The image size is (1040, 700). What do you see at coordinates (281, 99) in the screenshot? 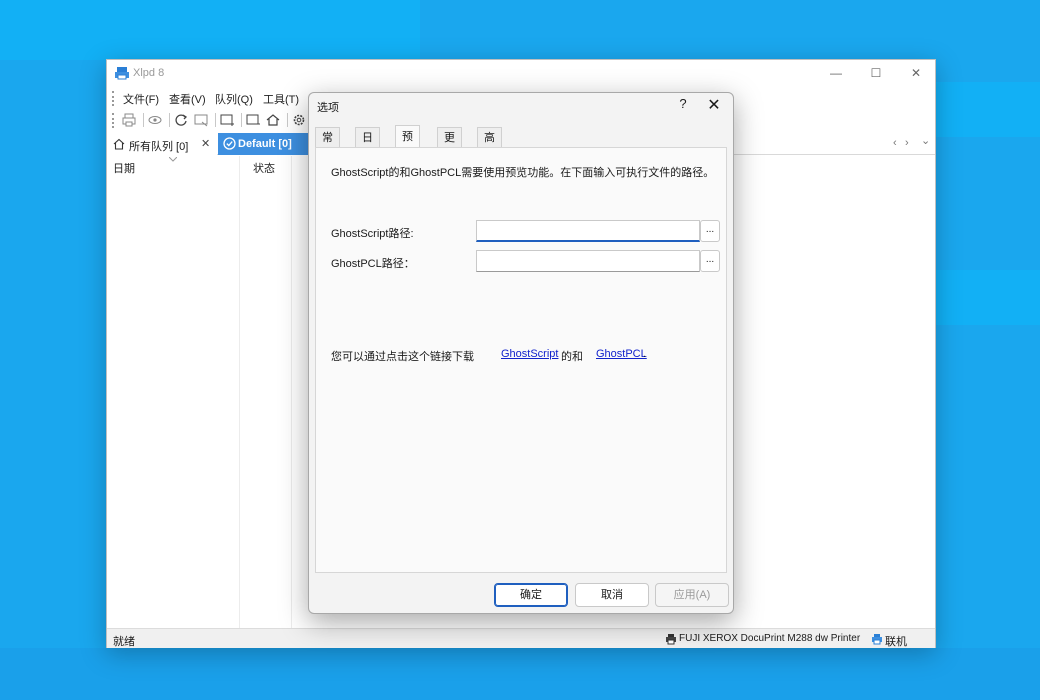
I see `menu-tools: 工具(T)` at bounding box center [281, 99].